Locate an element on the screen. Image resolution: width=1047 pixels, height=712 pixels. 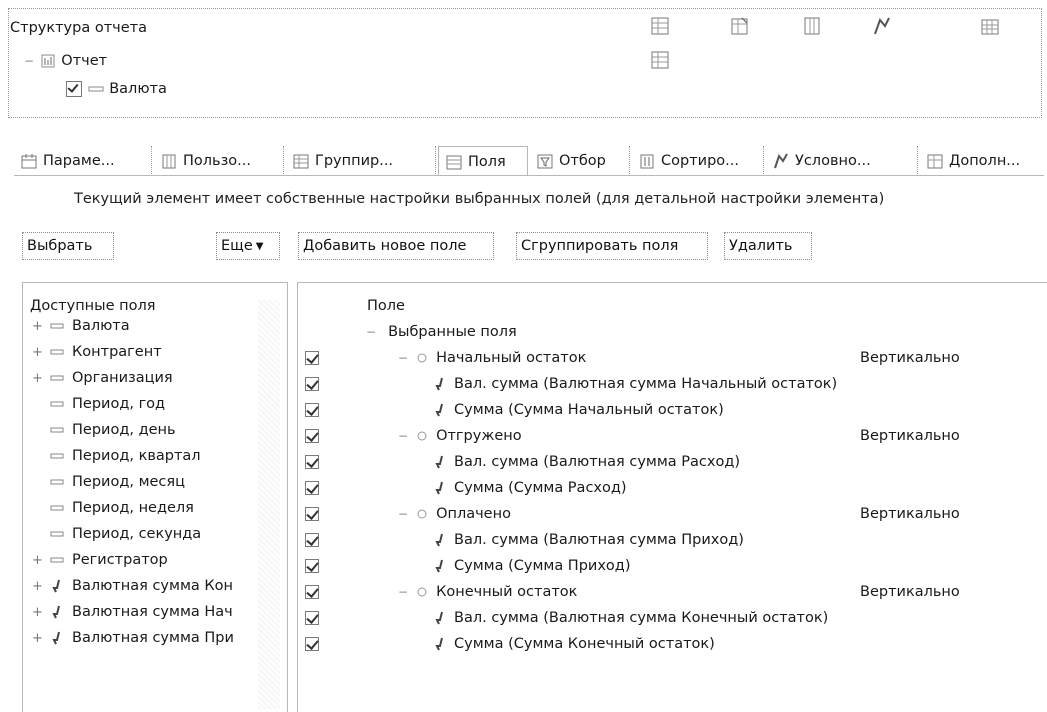
fields-icon is located at coordinates (454, 162).